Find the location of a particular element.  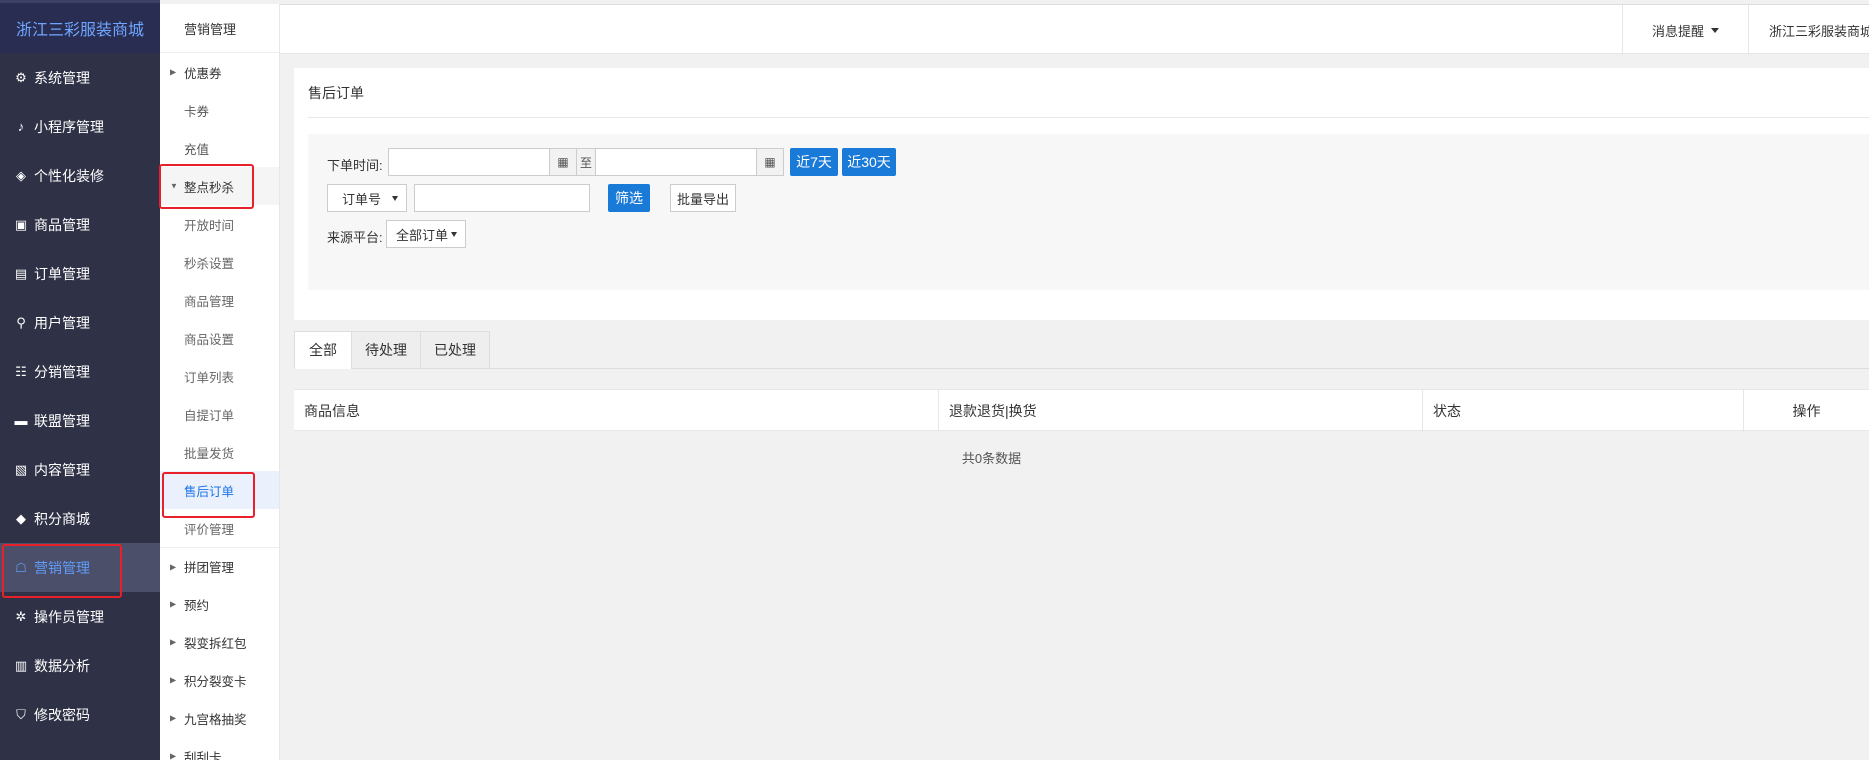

sidebar-item-products: ▣ 商品管理 is located at coordinates (80, 224).